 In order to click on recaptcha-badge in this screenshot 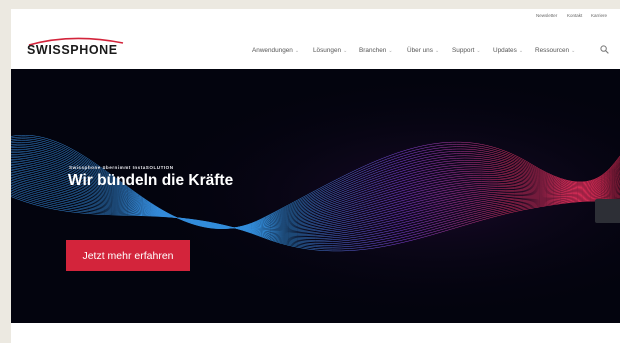, I will do `click(607, 211)`.